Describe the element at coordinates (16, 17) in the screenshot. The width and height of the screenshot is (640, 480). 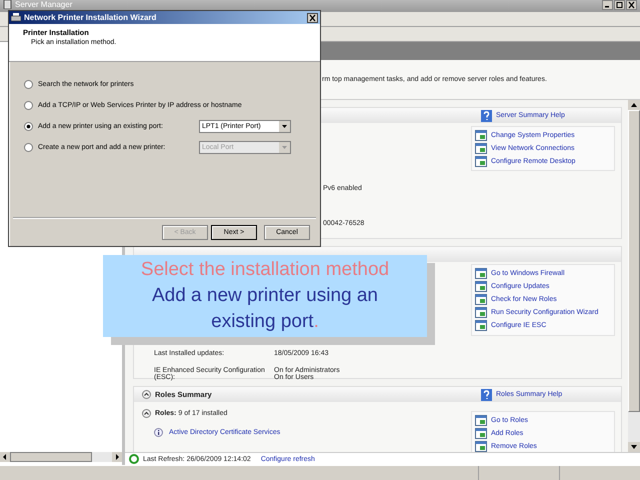
I see `printer-icon` at that location.